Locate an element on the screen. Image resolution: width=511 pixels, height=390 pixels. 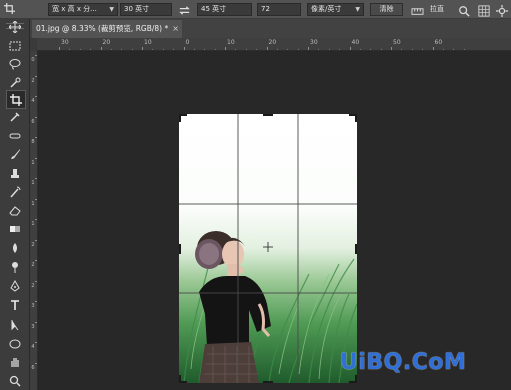
pen-icon is located at coordinates (15, 285).